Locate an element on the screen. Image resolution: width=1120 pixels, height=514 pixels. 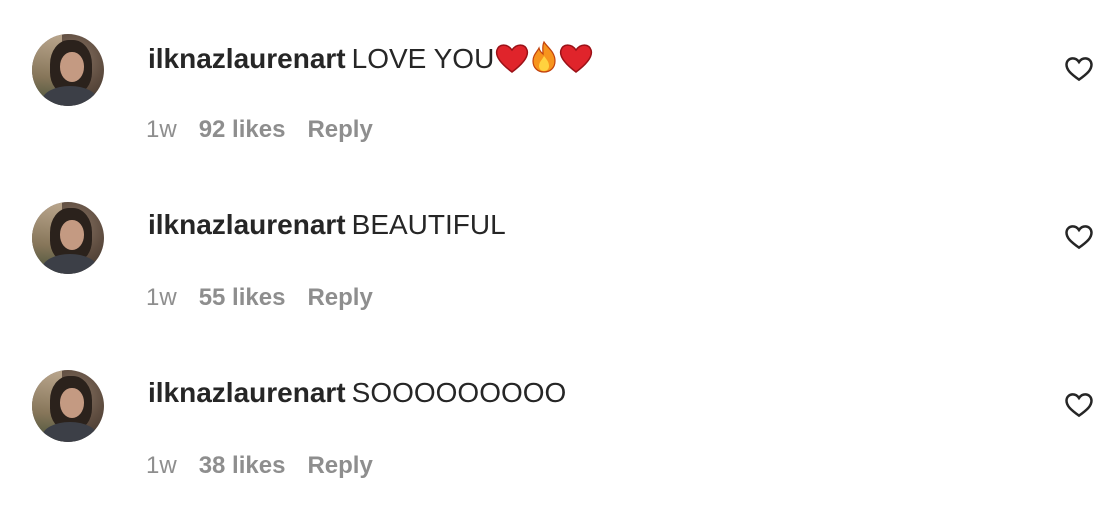
comment-body: BEAUTIFUL is located at coordinates (428, 224).